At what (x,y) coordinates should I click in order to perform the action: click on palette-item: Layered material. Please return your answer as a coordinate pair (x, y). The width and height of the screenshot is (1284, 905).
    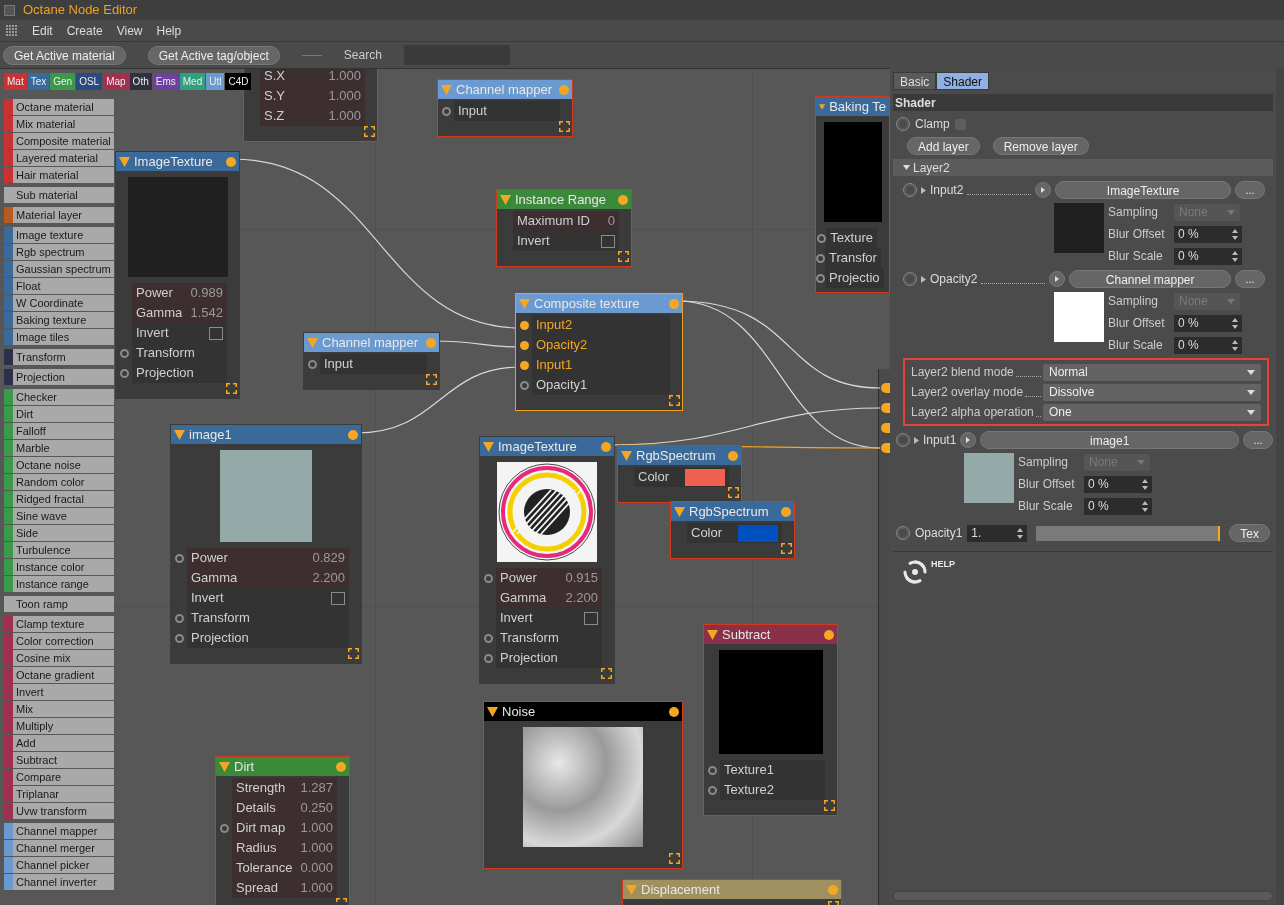
    Looking at the image, I should click on (59, 158).